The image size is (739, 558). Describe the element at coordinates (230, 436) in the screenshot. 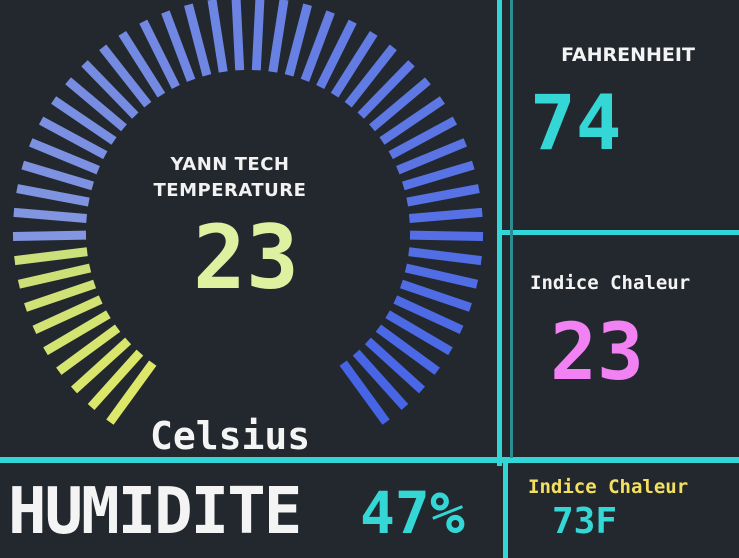

I see `celsius-unit-label: Celsius` at that location.